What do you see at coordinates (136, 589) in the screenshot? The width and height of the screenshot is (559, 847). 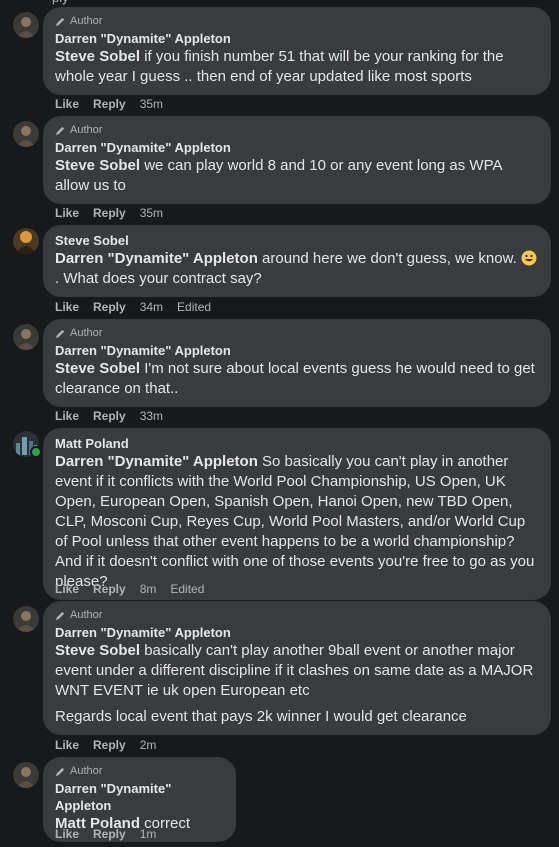 I see `comment-actions: Like Reply 8m Edited` at bounding box center [136, 589].